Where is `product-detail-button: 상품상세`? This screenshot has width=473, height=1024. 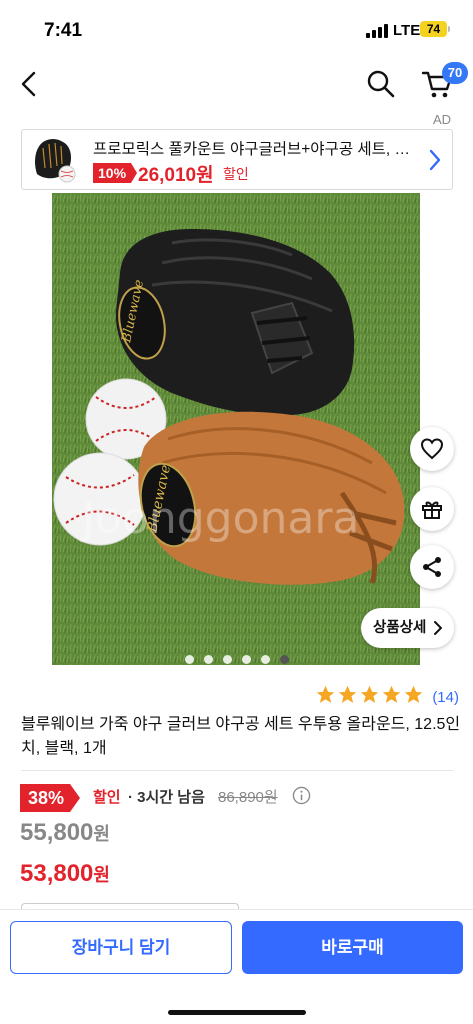
product-detail-button: 상품상세 is located at coordinates (407, 628).